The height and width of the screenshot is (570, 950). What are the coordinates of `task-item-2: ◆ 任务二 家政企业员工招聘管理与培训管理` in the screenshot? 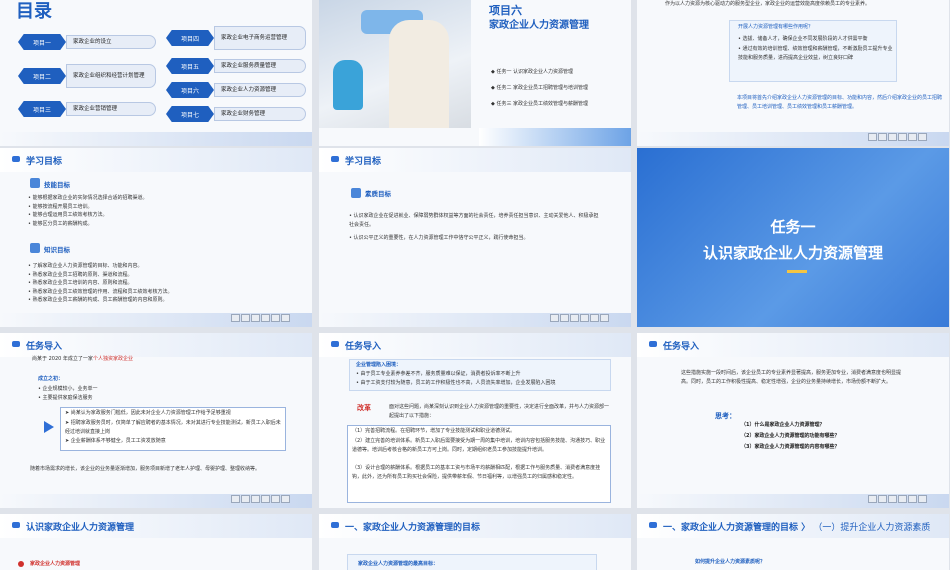 It's located at (539, 88).